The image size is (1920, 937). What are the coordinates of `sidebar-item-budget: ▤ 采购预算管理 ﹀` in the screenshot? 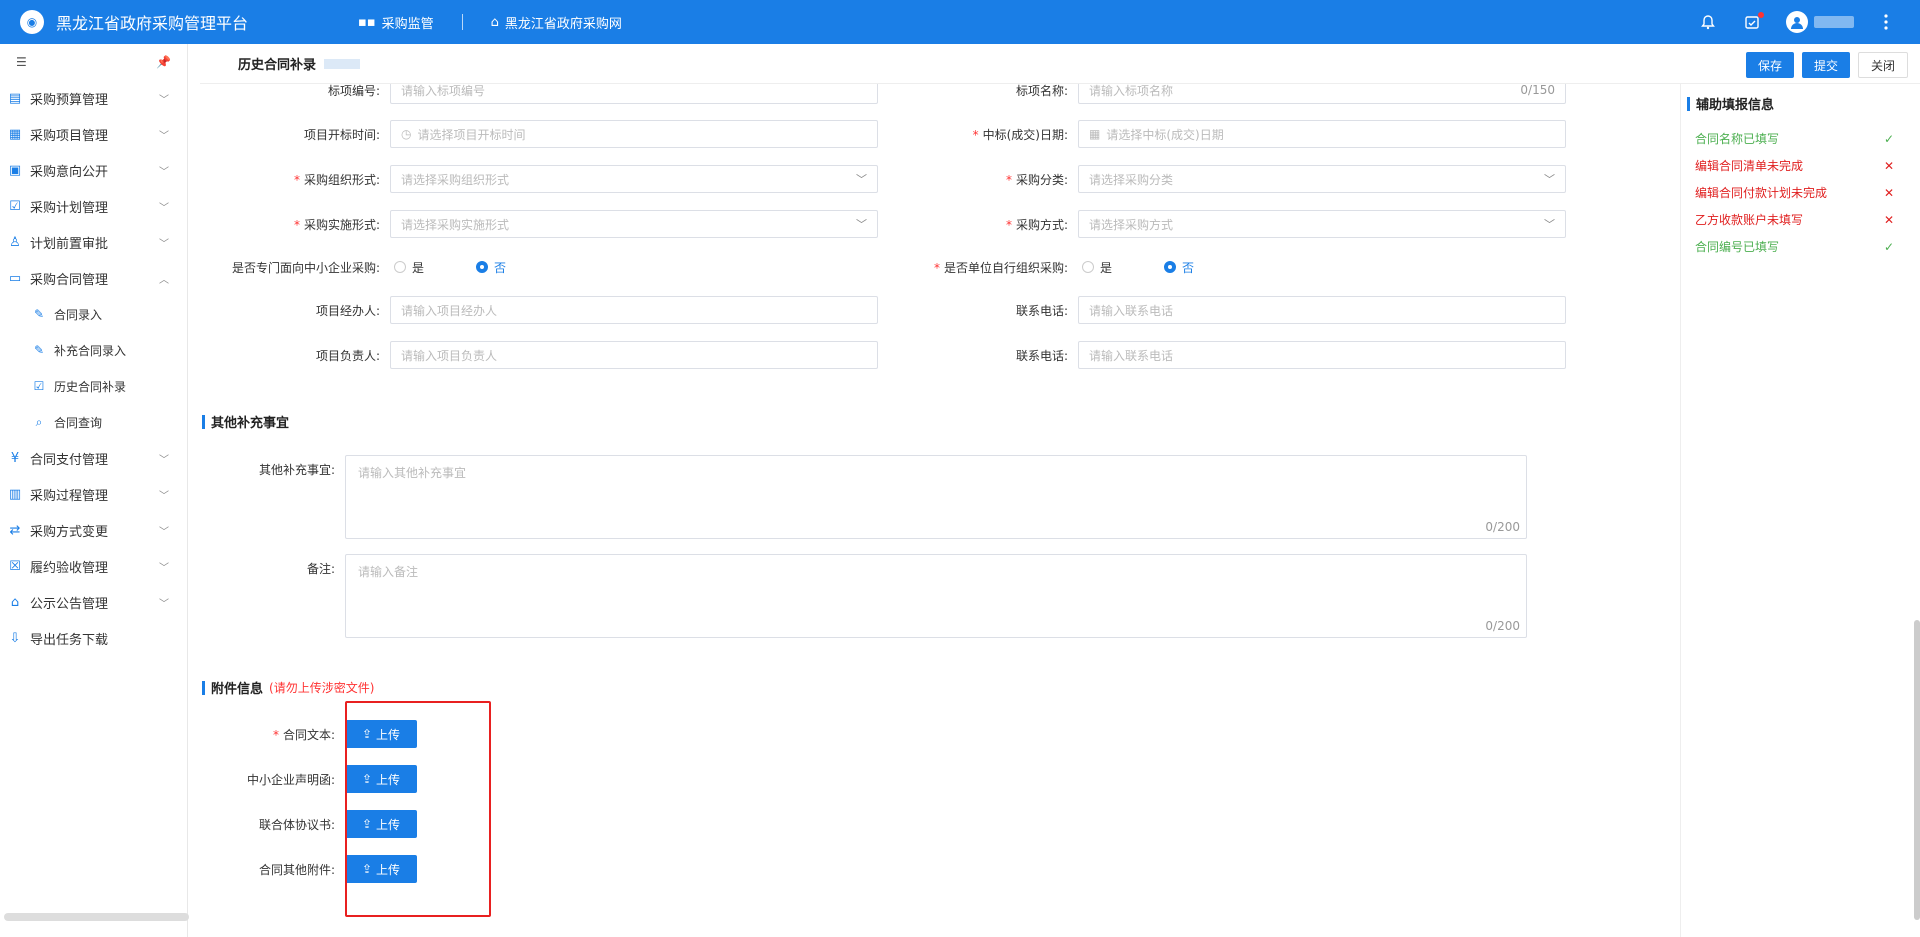 It's located at (93, 98).